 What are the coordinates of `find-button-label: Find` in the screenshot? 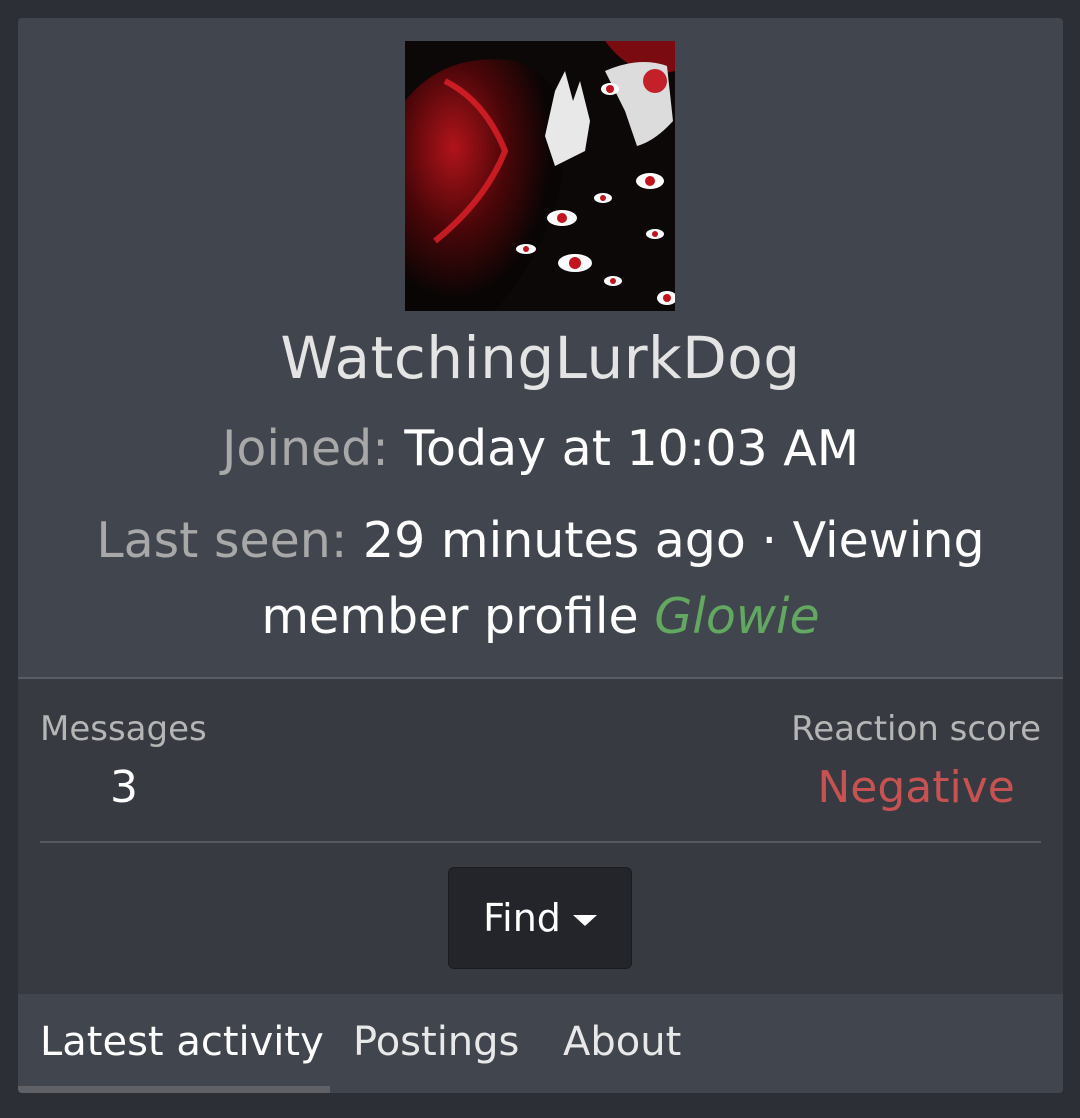 It's located at (522, 918).